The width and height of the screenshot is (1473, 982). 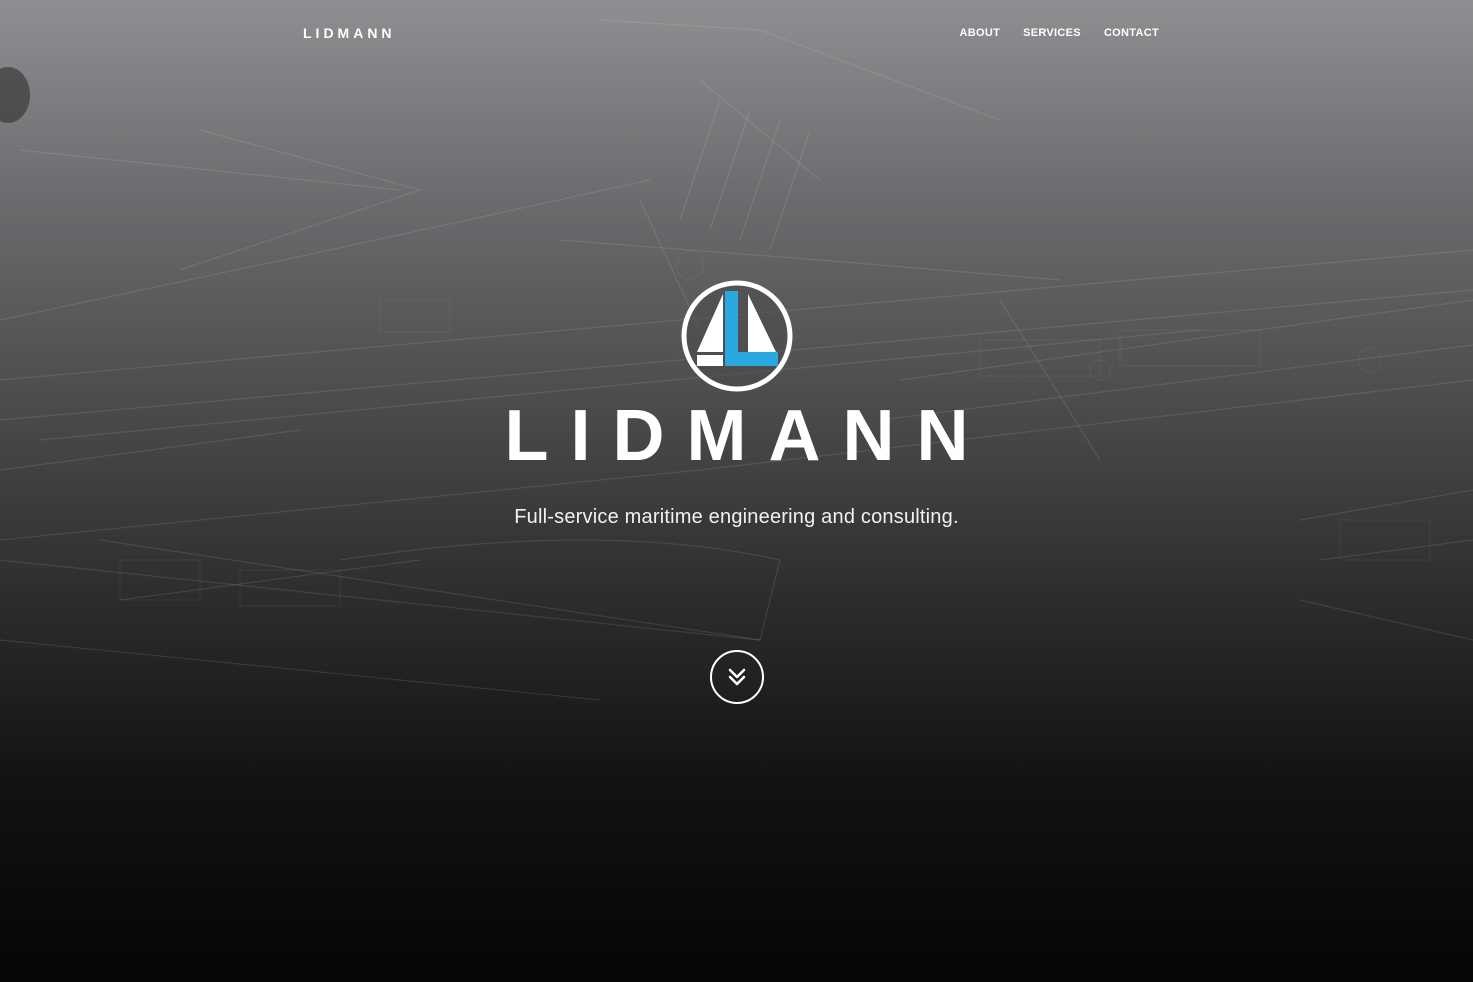 What do you see at coordinates (747, 436) in the screenshot?
I see `hero-title: LIDMANN` at bounding box center [747, 436].